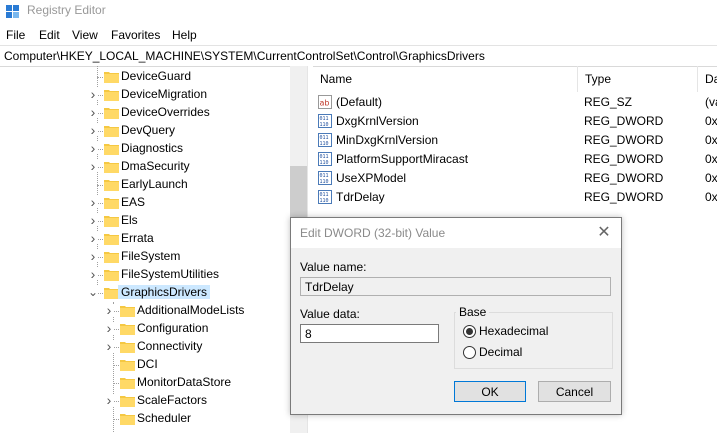  Describe the element at coordinates (145, 365) in the screenshot. I see `tree-item-dci: DCI` at that location.